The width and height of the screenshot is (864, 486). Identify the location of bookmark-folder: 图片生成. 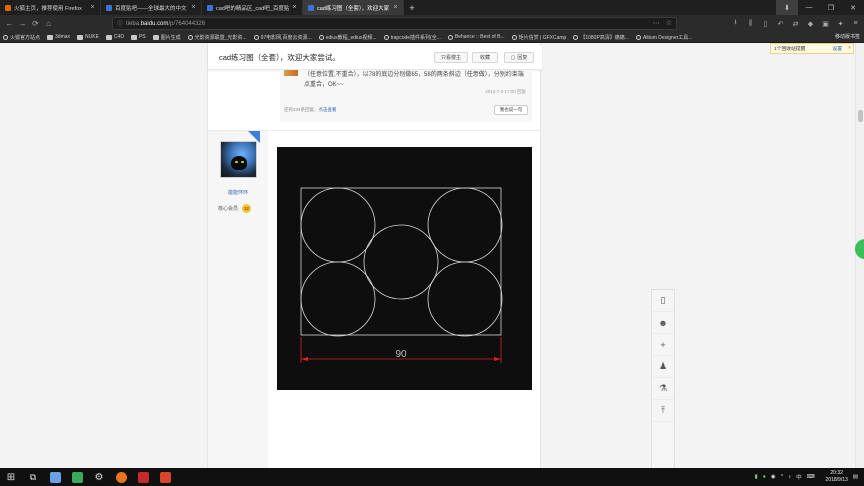
(166, 37).